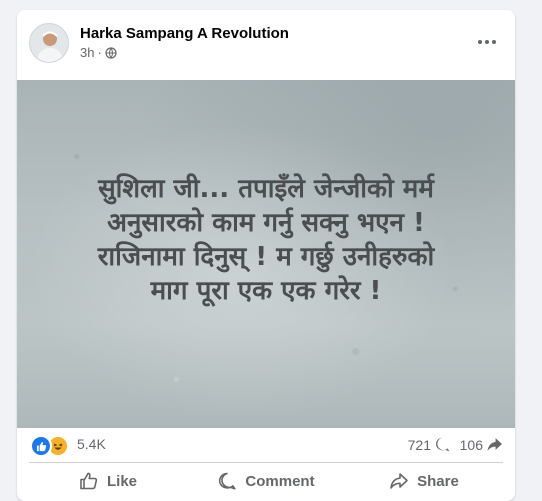  I want to click on like-icon, so click(41, 446).